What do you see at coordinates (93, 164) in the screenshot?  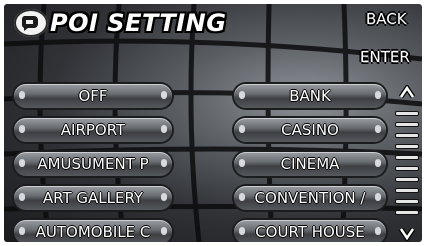 I see `poi-option-amusement-park: AMUSUMENT P` at bounding box center [93, 164].